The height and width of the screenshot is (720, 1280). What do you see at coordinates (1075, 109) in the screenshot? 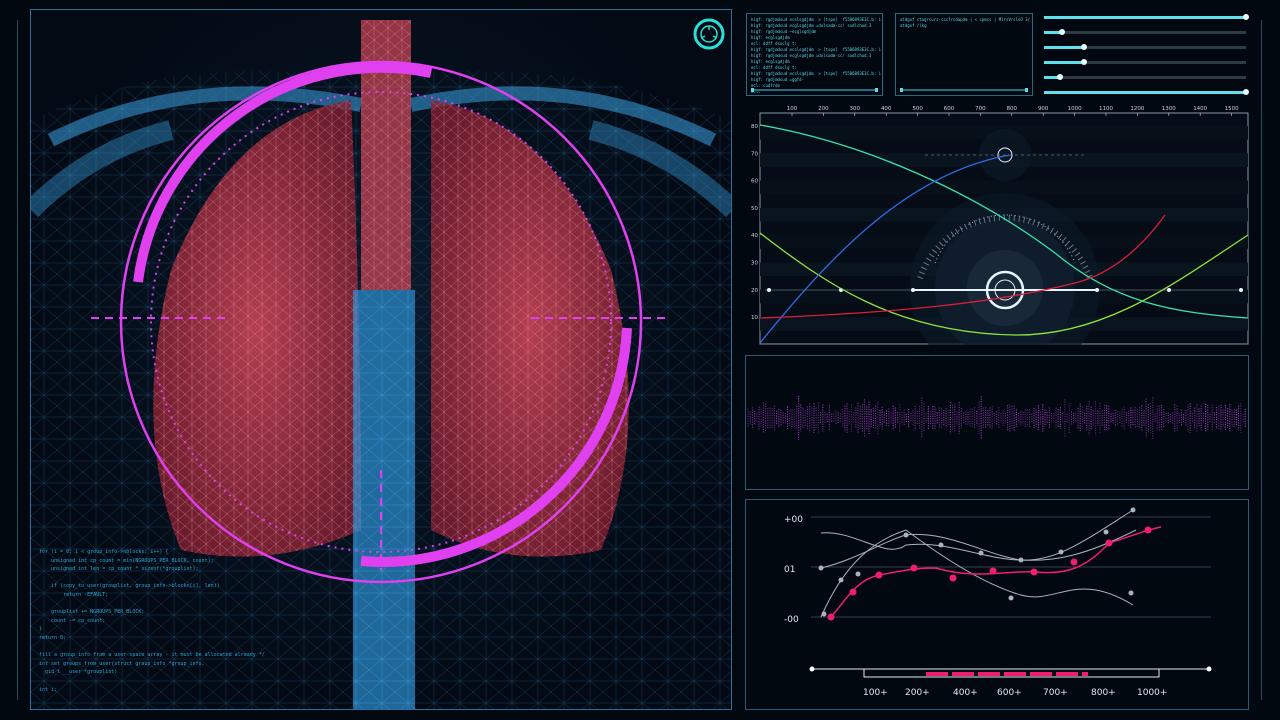
I see `x-tick-label: 1000` at bounding box center [1075, 109].